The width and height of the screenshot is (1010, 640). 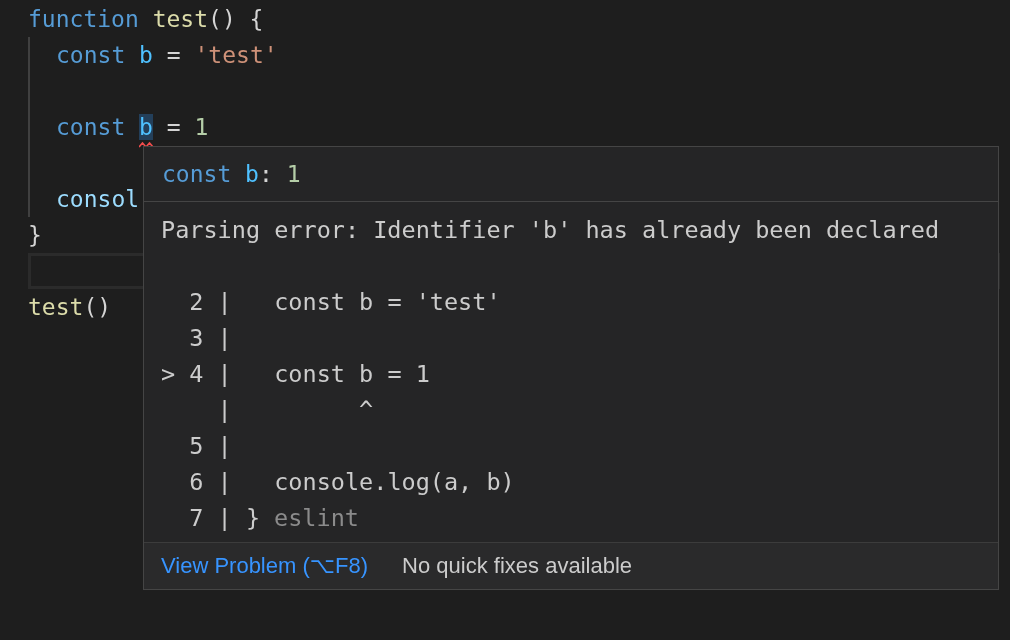 What do you see at coordinates (97, 199) in the screenshot?
I see `code-line: consol` at bounding box center [97, 199].